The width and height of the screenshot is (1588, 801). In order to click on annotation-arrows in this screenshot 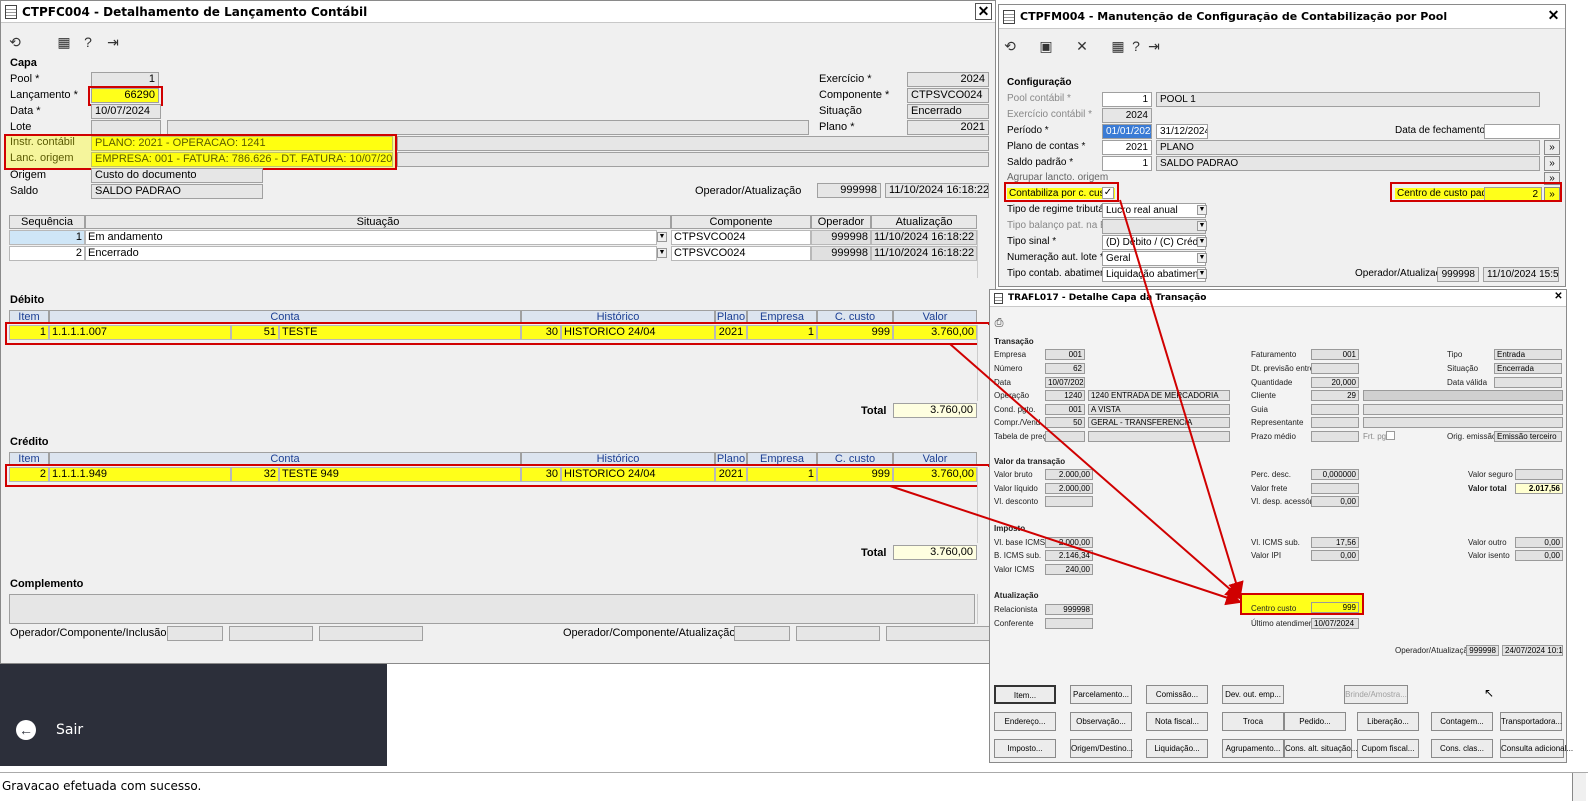, I will do `click(1066, 402)`.